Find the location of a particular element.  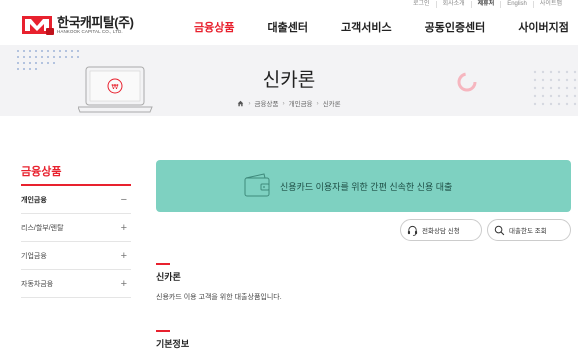

dot-pattern-decoration is located at coordinates (555, 88).